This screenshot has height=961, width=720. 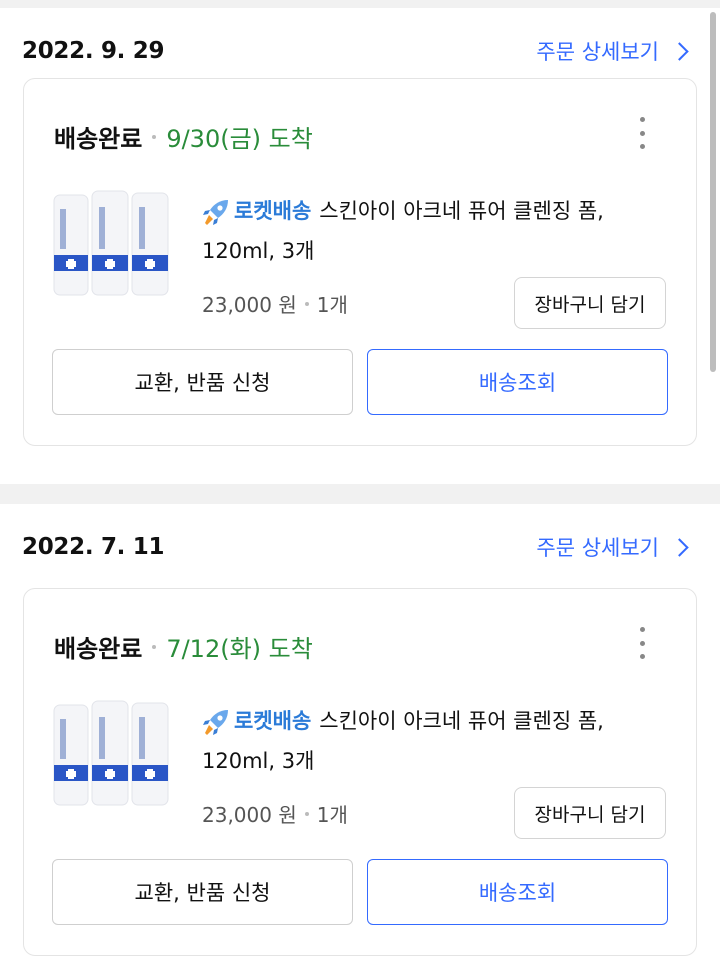 I want to click on delivery-status-row: 배송완료 9/30(금) 도착, so click(x=183, y=136).